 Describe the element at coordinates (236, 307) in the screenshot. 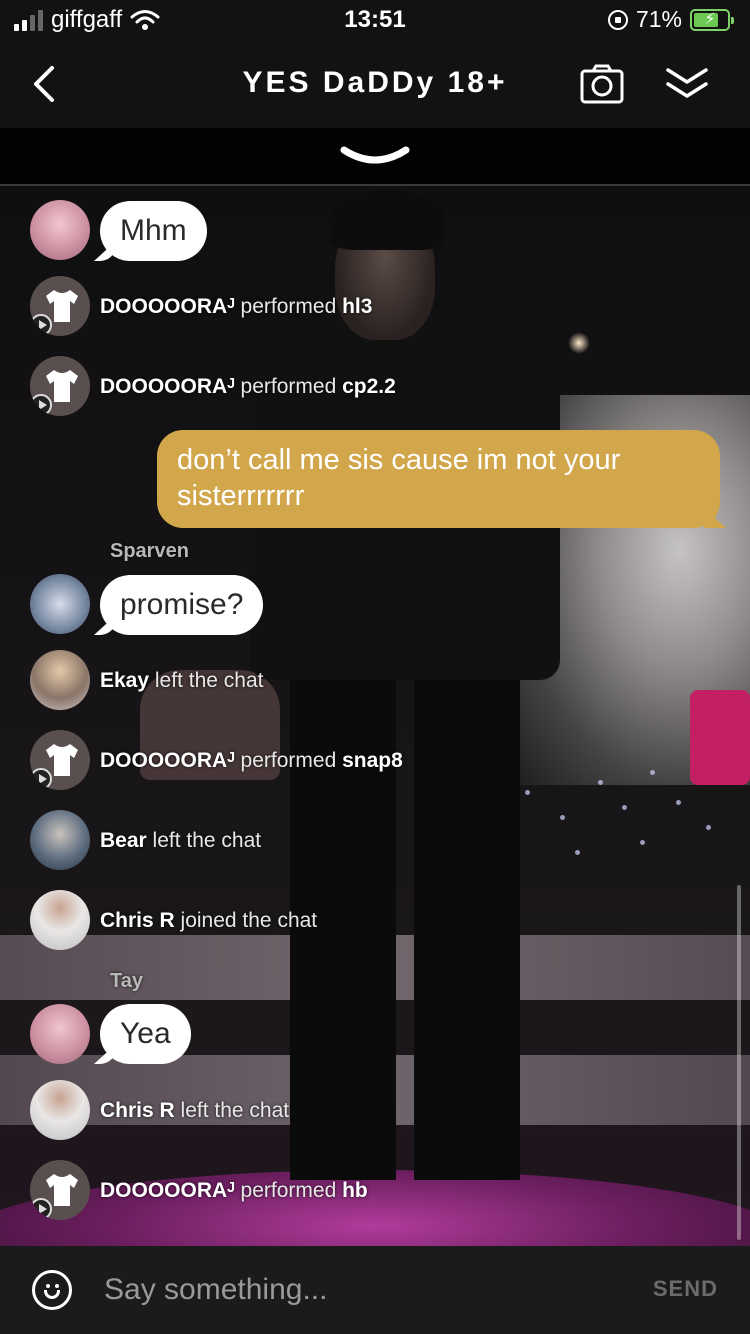

I see `system-message: DOOOOORAᴶ performed hl3` at that location.